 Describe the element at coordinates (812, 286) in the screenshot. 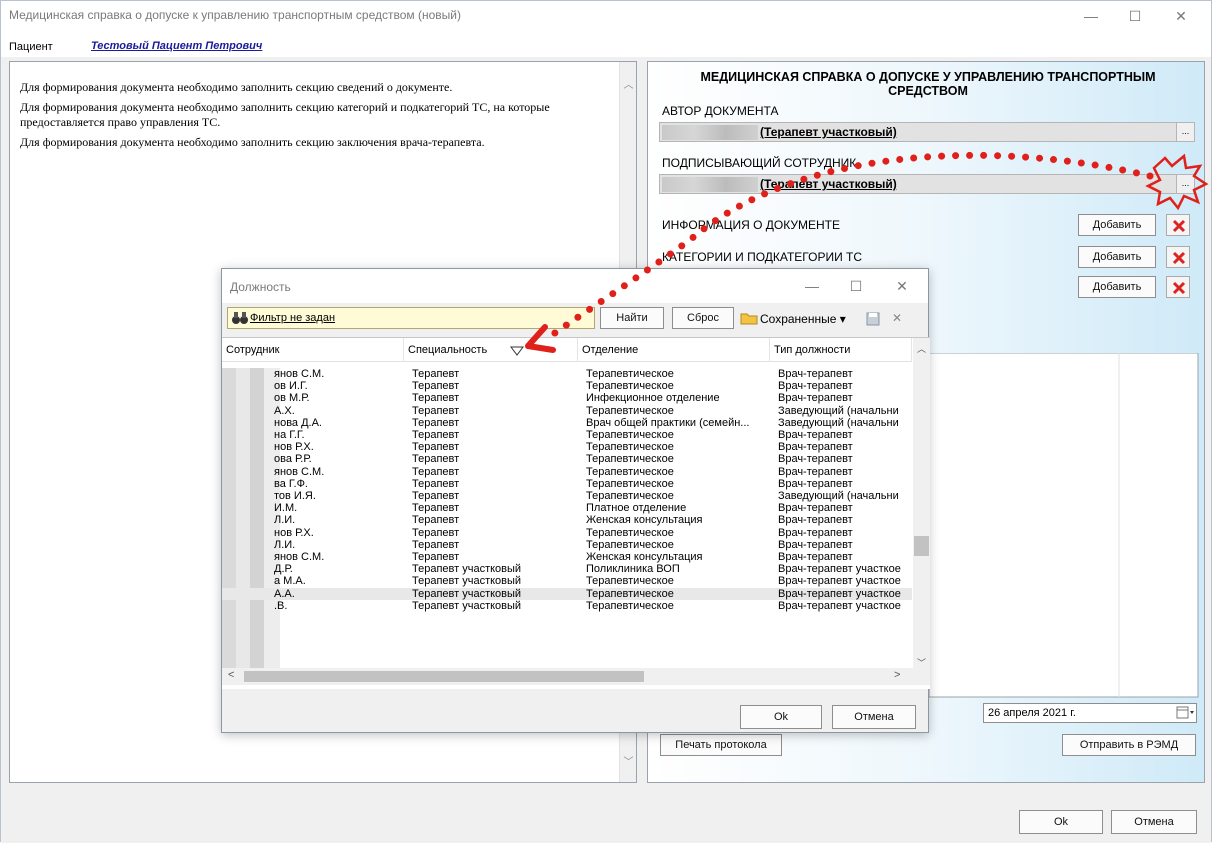

I see `dialog-minimize-button: —` at that location.